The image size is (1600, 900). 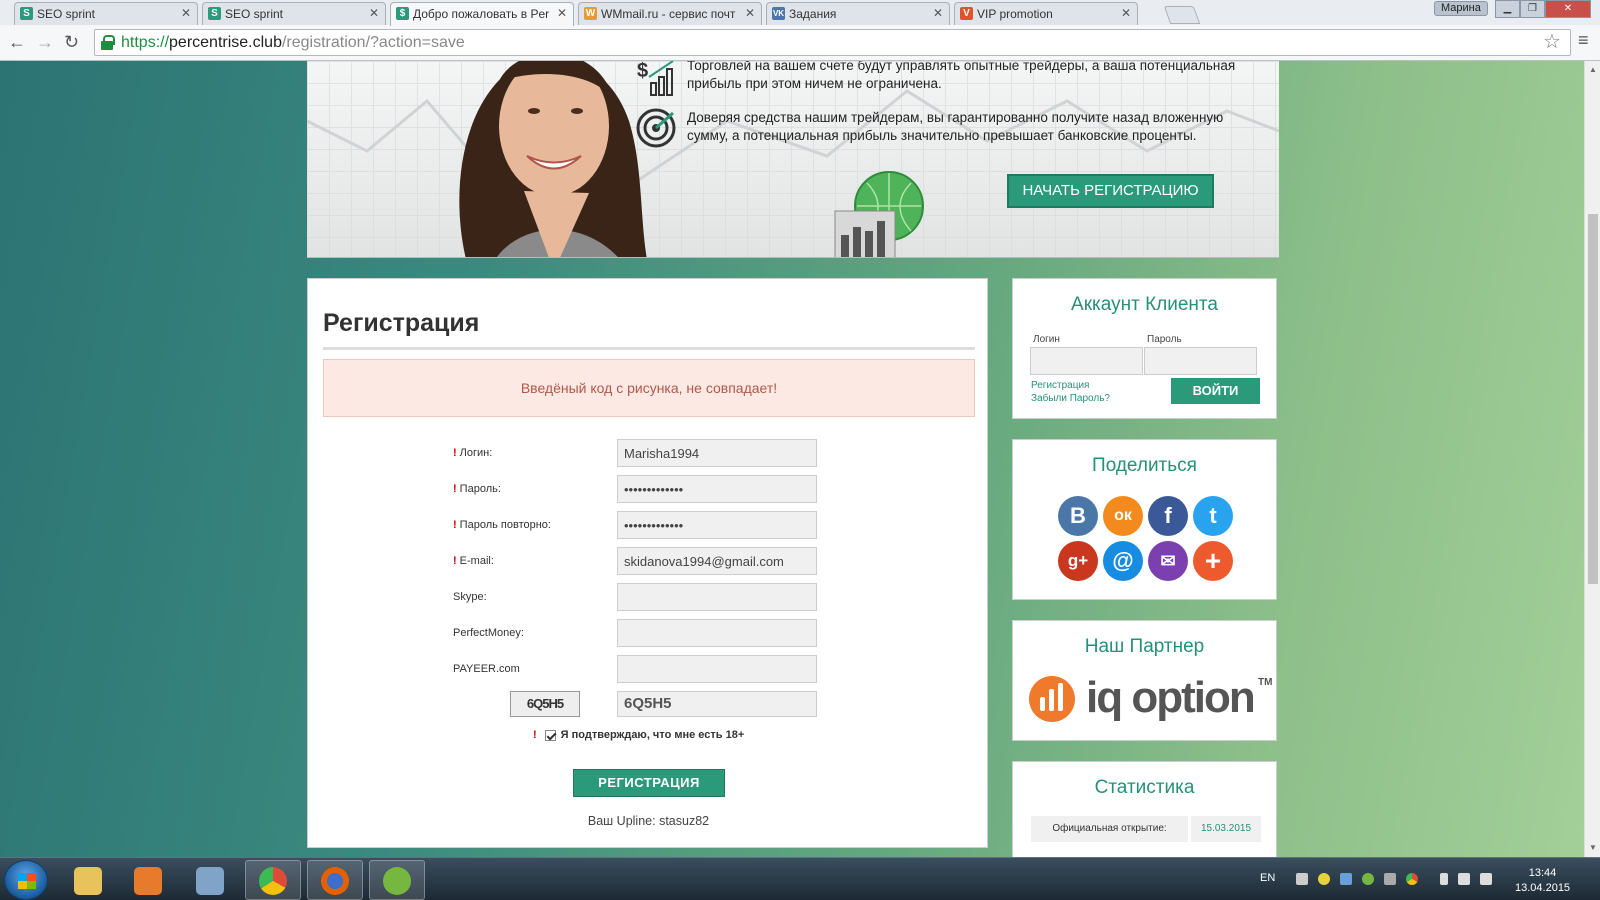 I want to click on menu-icon: ≡, so click(x=1583, y=40).